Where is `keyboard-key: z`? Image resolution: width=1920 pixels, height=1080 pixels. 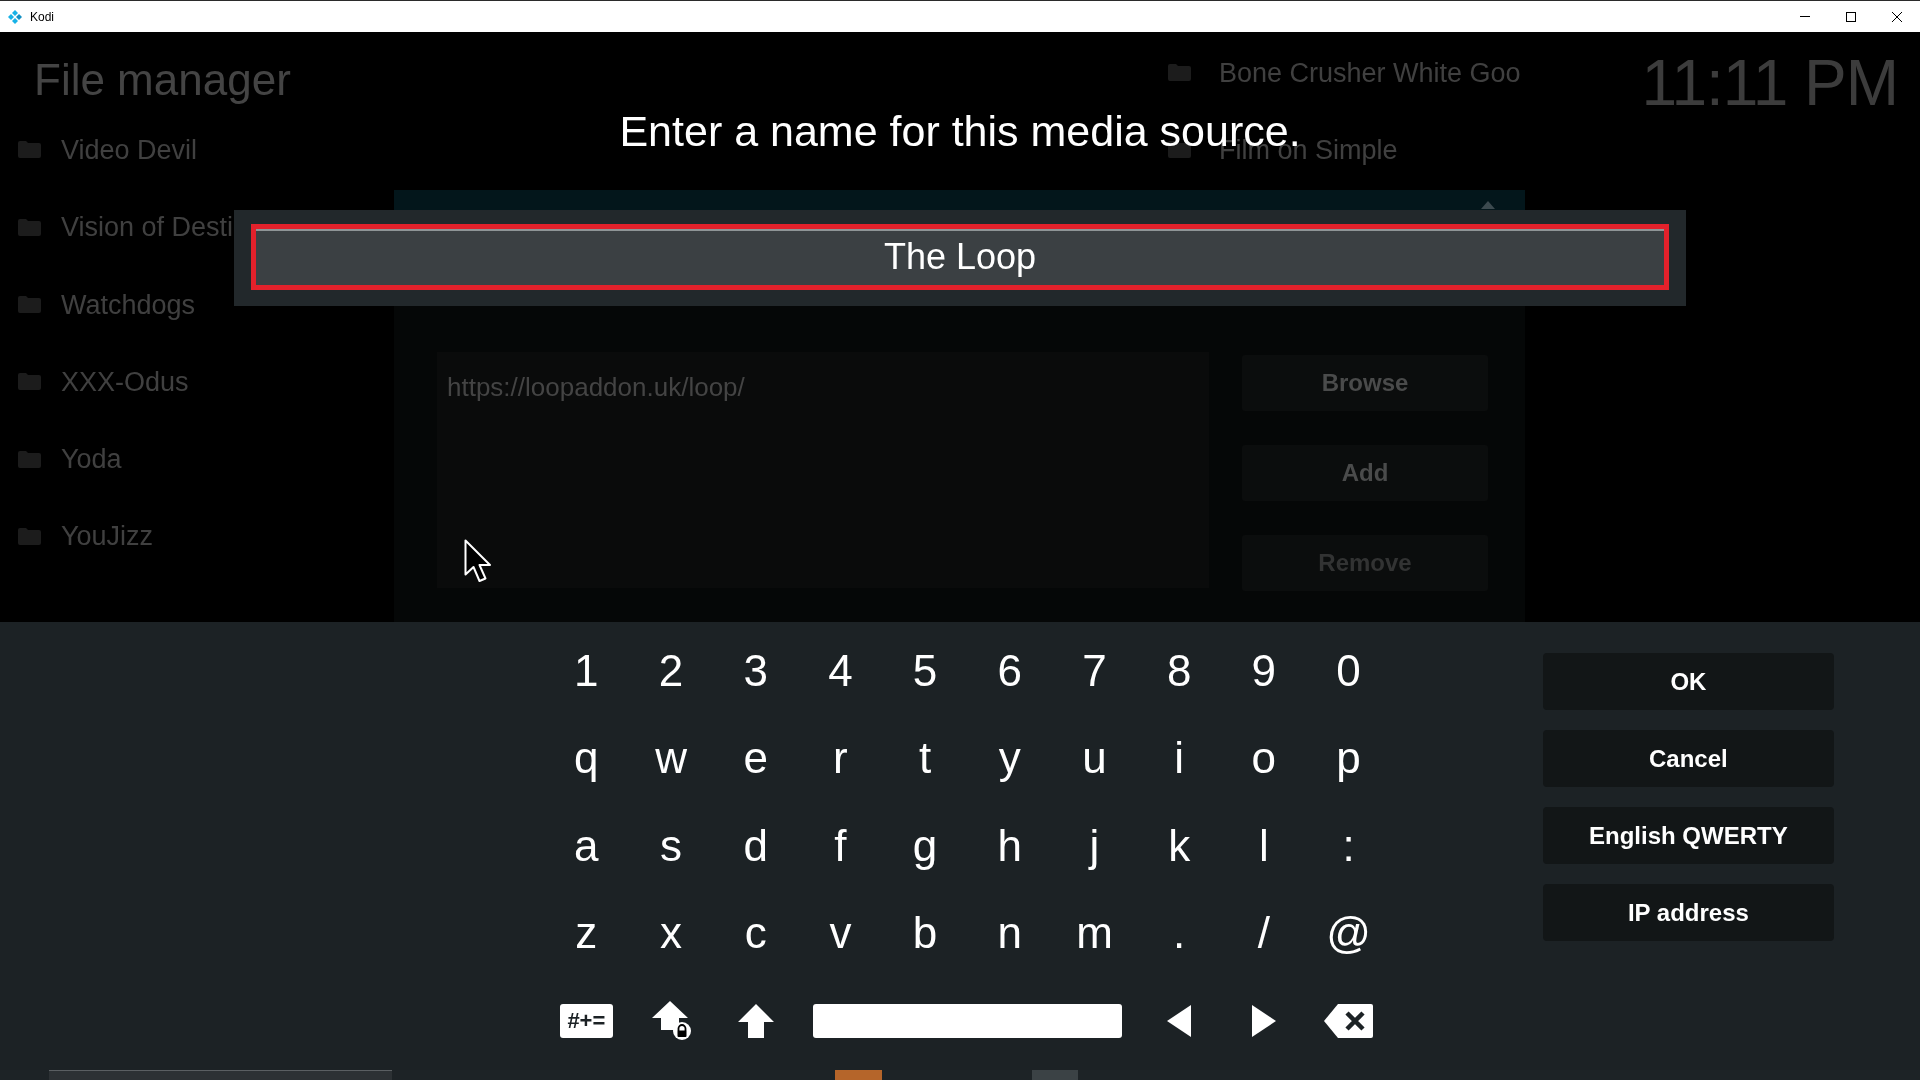 keyboard-key: z is located at coordinates (586, 933).